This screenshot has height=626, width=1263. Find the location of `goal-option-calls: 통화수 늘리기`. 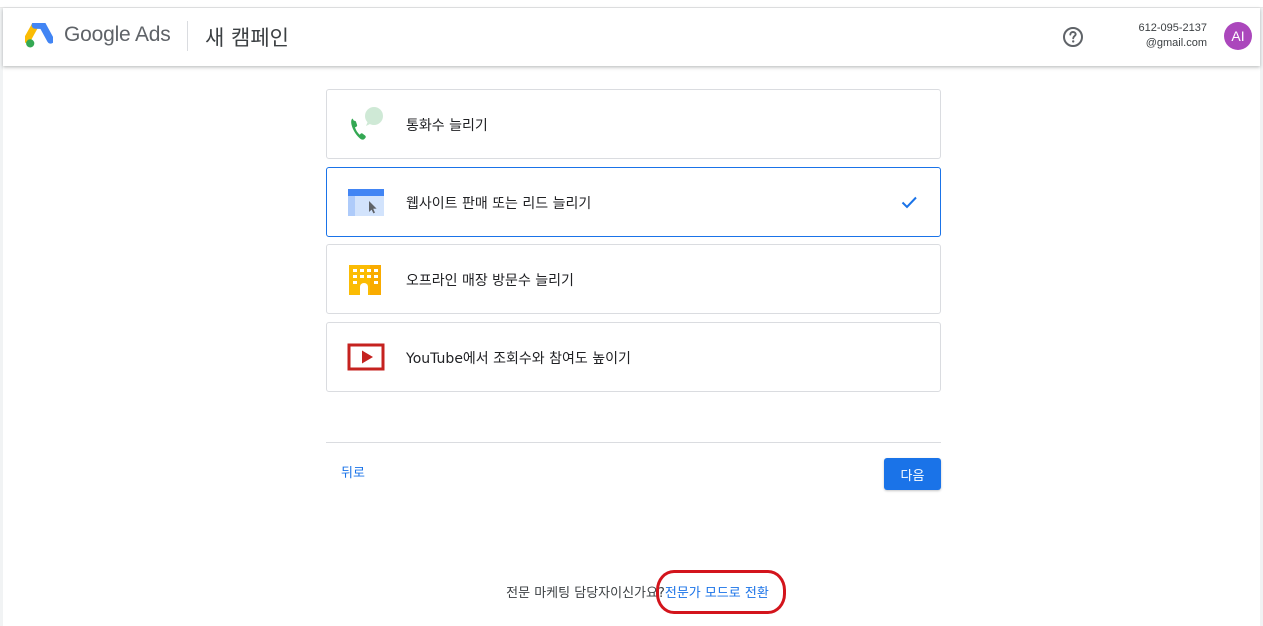

goal-option-calls: 통화수 늘리기 is located at coordinates (633, 124).